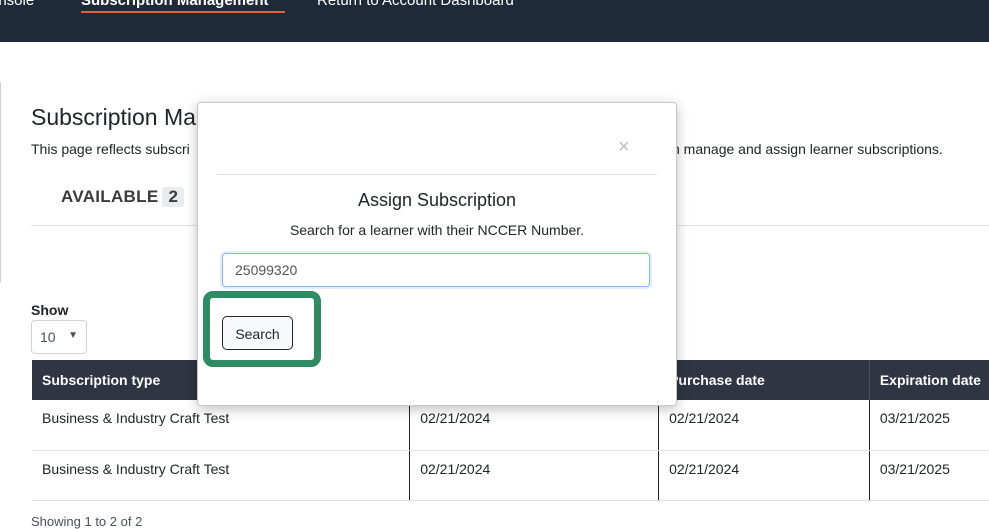 The width and height of the screenshot is (989, 529). What do you see at coordinates (436, 270) in the screenshot?
I see `nccer-number-input` at bounding box center [436, 270].